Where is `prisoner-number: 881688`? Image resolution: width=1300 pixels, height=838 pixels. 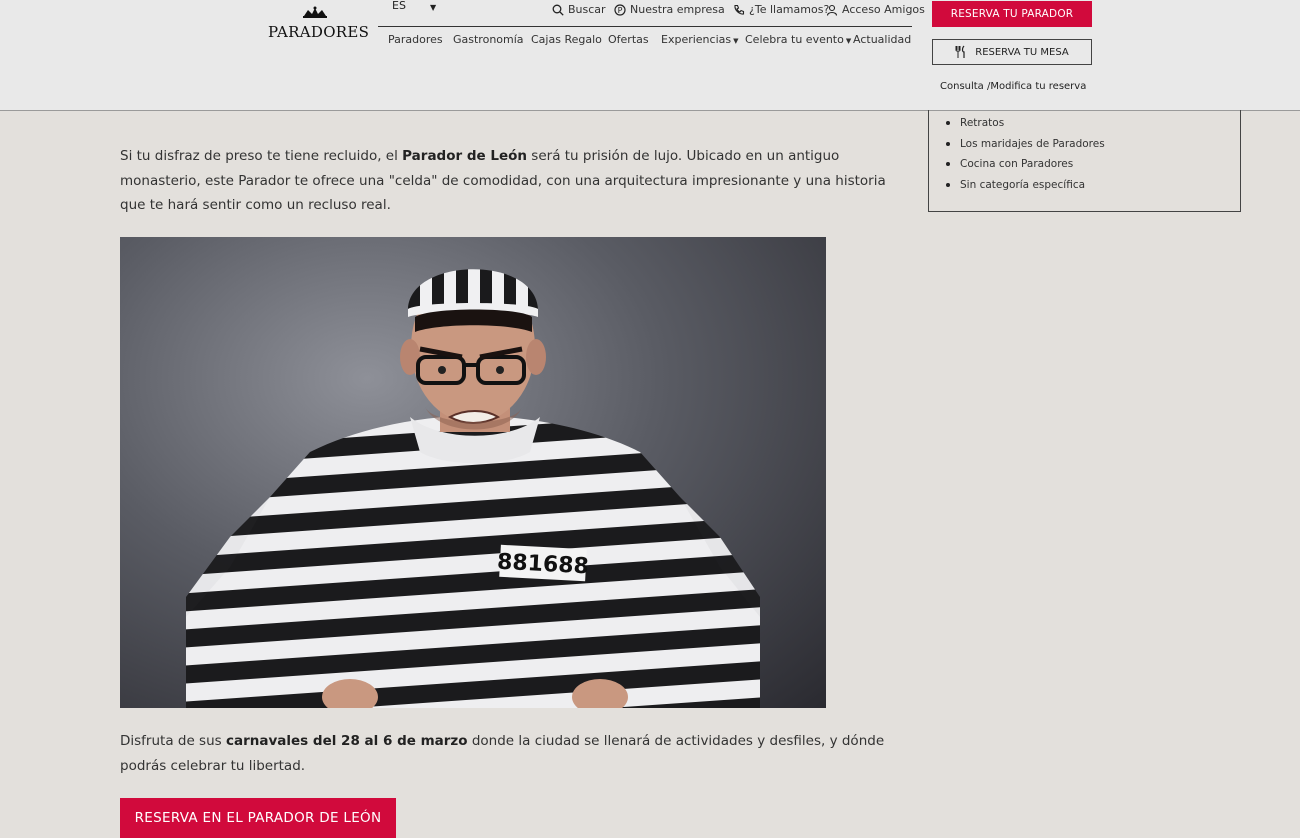 prisoner-number: 881688 is located at coordinates (542, 565).